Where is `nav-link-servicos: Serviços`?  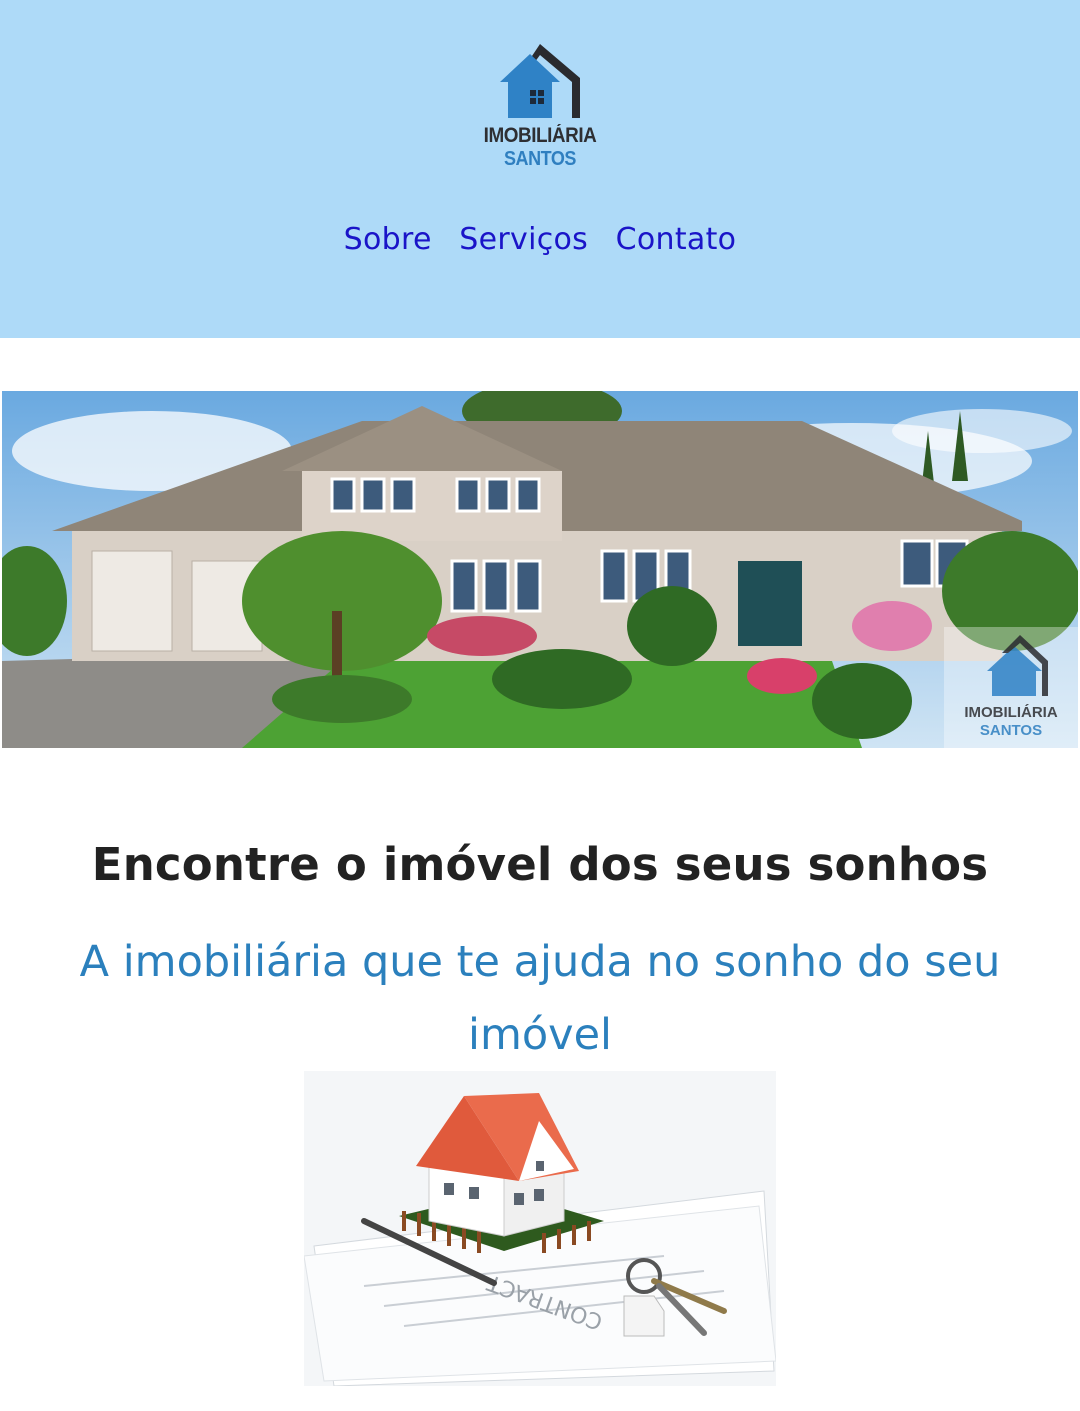 nav-link-servicos: Serviços is located at coordinates (523, 239).